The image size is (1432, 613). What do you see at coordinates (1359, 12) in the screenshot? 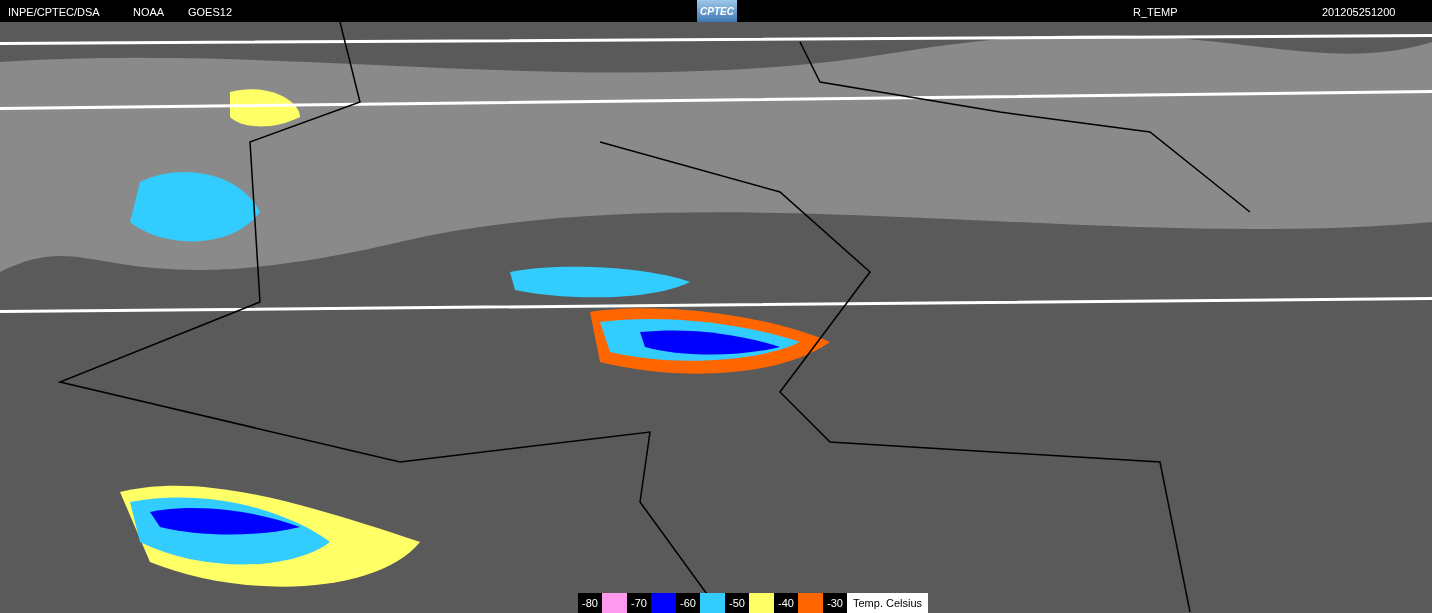
I see `timestamp-label: 201205251200` at bounding box center [1359, 12].